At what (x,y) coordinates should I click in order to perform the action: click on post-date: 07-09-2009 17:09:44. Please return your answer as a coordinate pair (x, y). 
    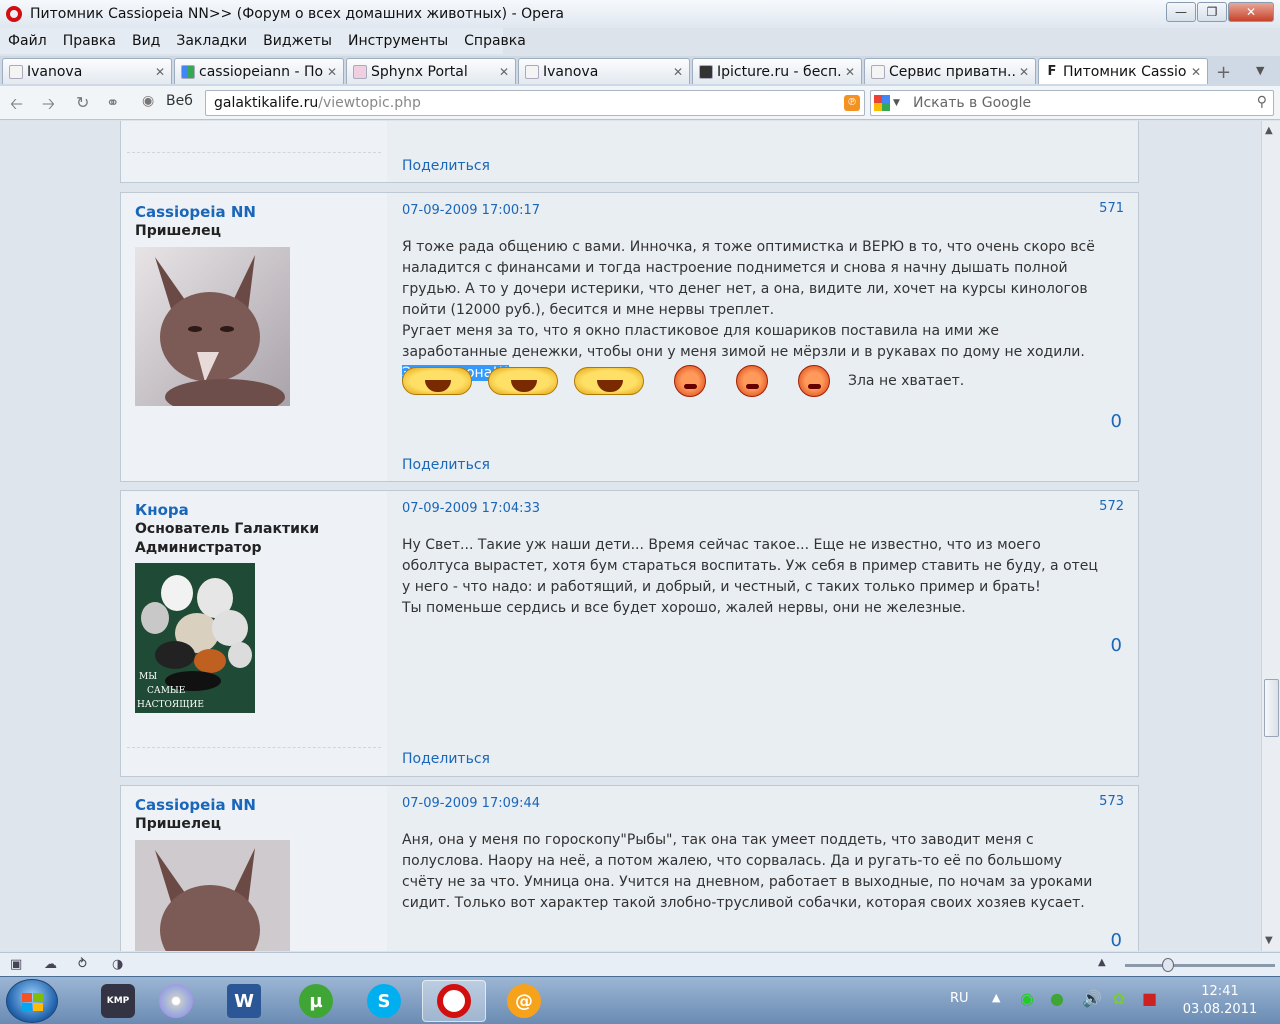
    Looking at the image, I should click on (471, 803).